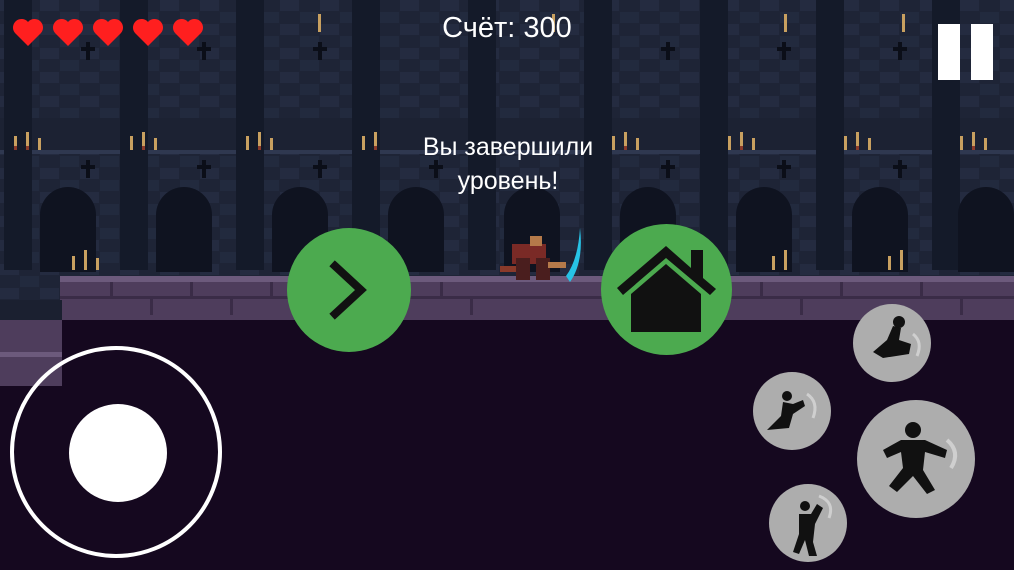  I want to click on skill-button-attack, so click(916, 459).